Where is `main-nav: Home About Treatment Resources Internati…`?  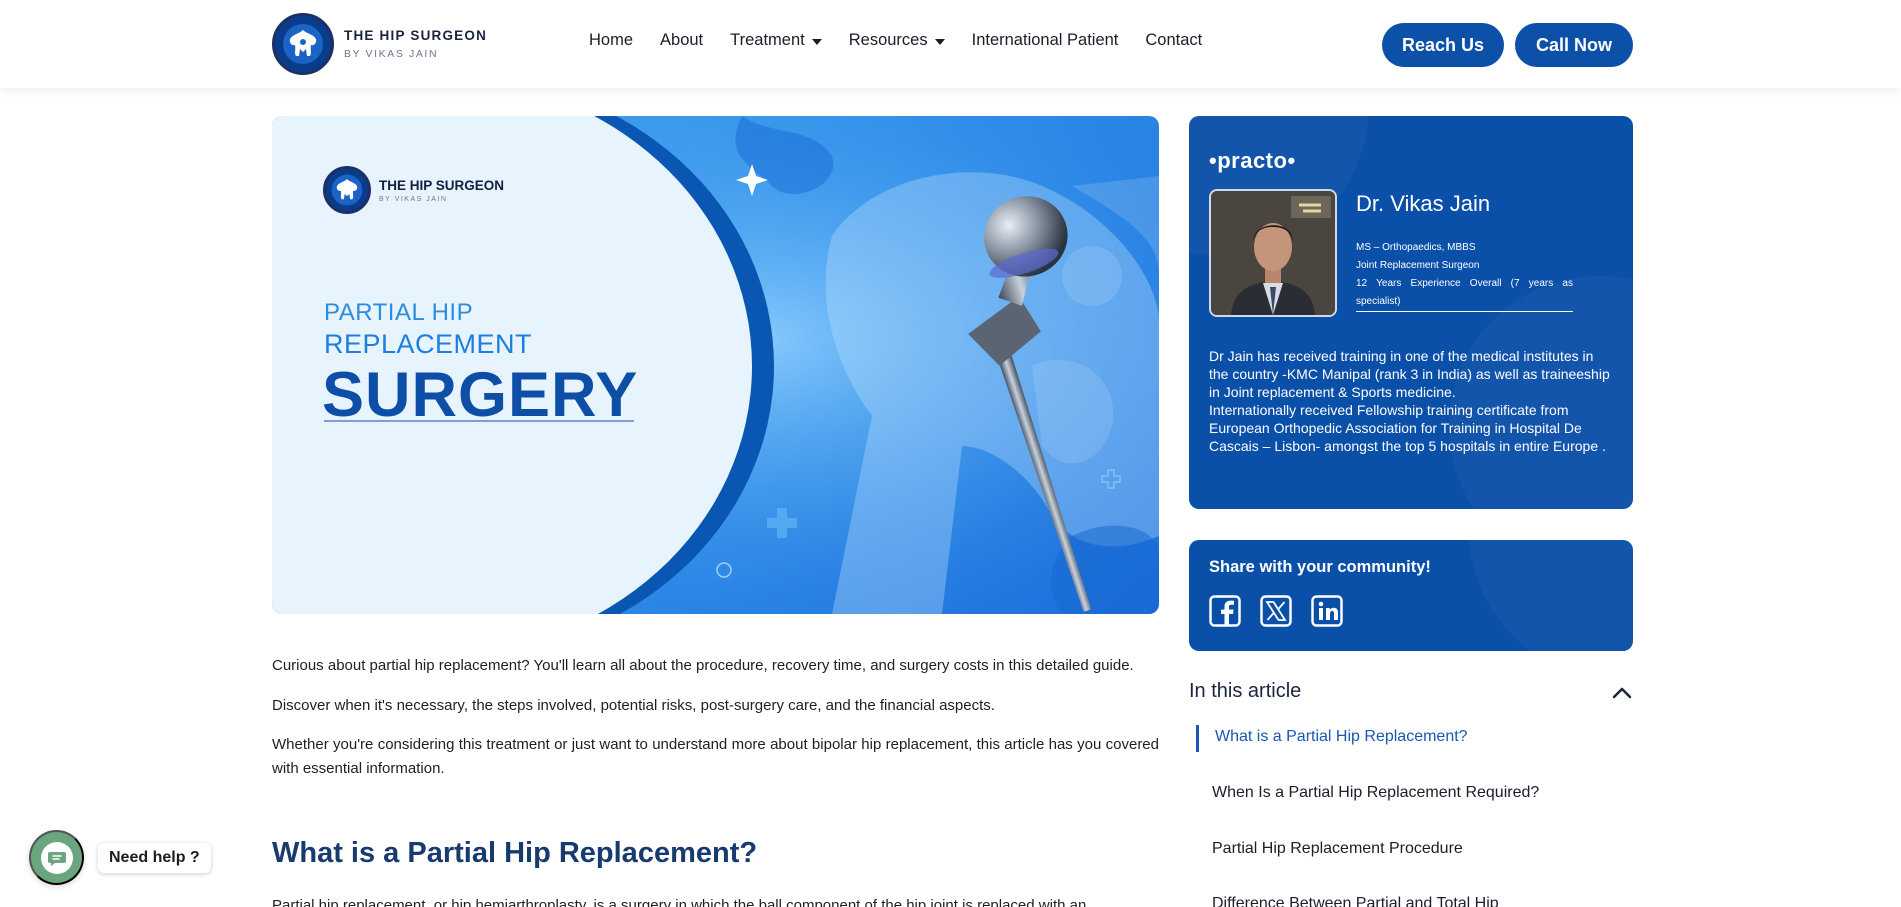 main-nav: Home About Treatment Resources Internati… is located at coordinates (895, 40).